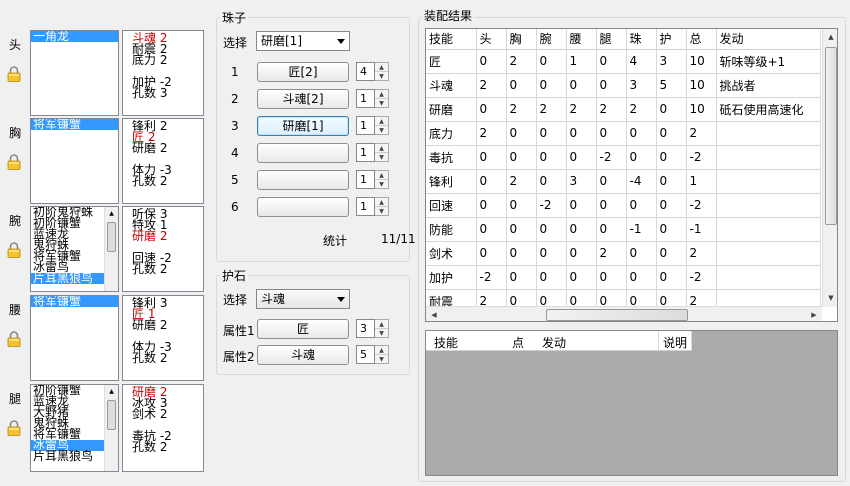 This screenshot has width=850, height=486. Describe the element at coordinates (74, 36) in the screenshot. I see `armor-list-item: 一角龙` at that location.